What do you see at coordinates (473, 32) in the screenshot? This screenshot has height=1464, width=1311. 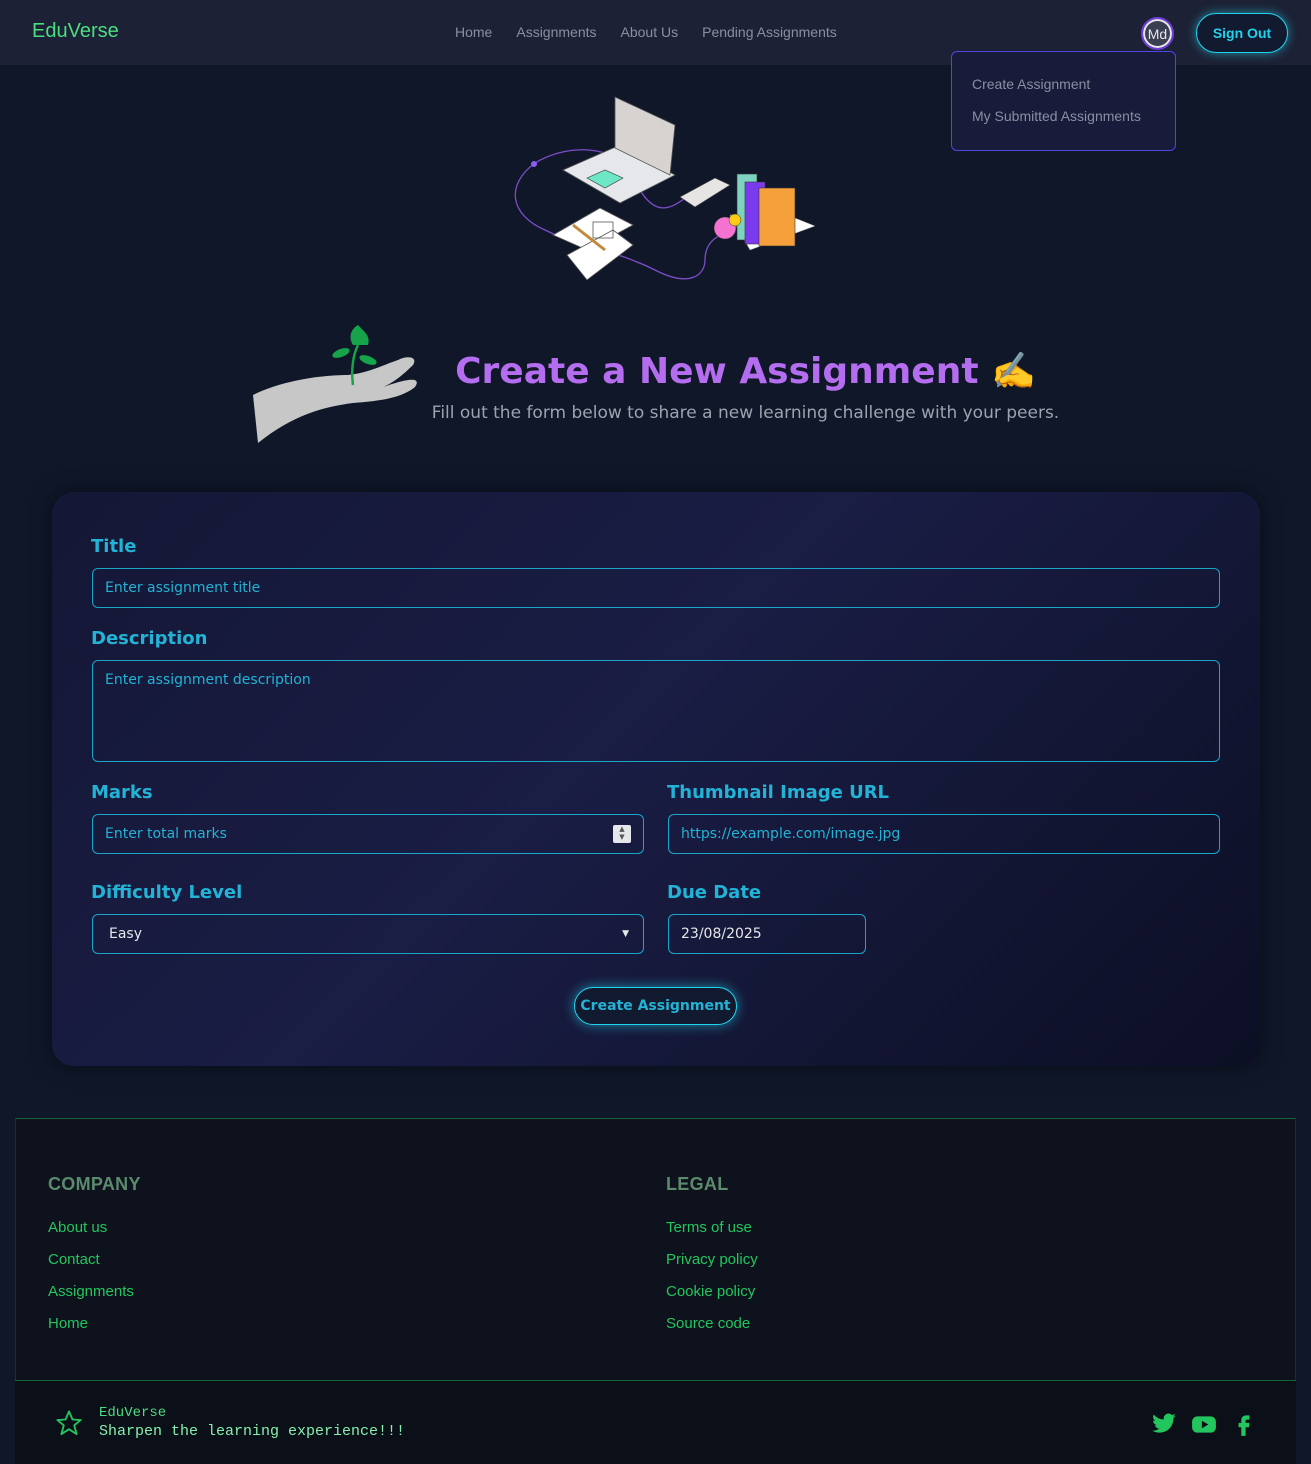 I see `nav-link-home: Home` at bounding box center [473, 32].